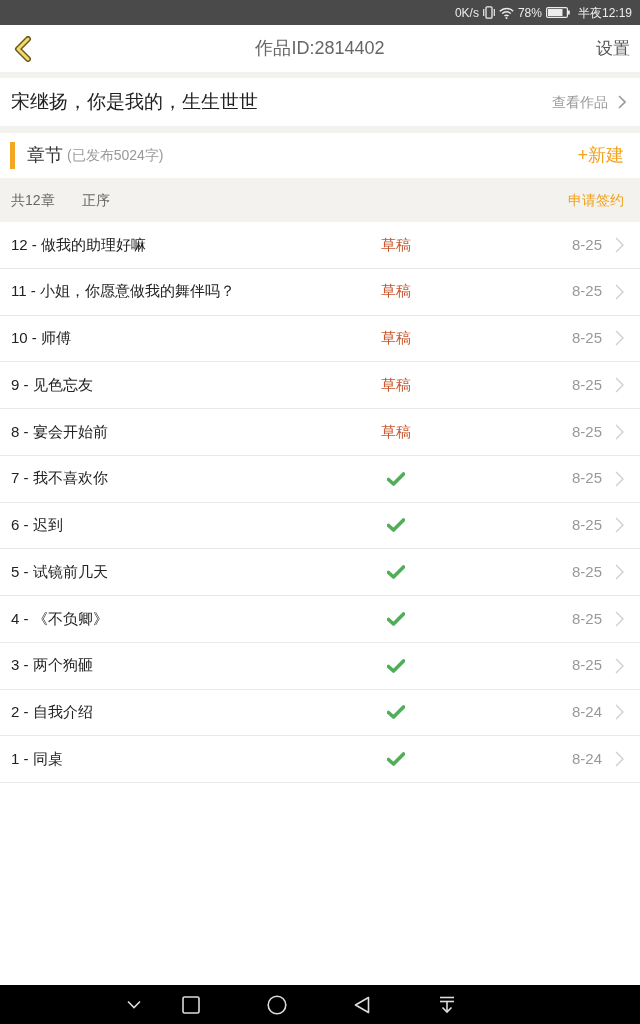 The width and height of the screenshot is (640, 1024). What do you see at coordinates (447, 1004) in the screenshot?
I see `pull-down-icon` at bounding box center [447, 1004].